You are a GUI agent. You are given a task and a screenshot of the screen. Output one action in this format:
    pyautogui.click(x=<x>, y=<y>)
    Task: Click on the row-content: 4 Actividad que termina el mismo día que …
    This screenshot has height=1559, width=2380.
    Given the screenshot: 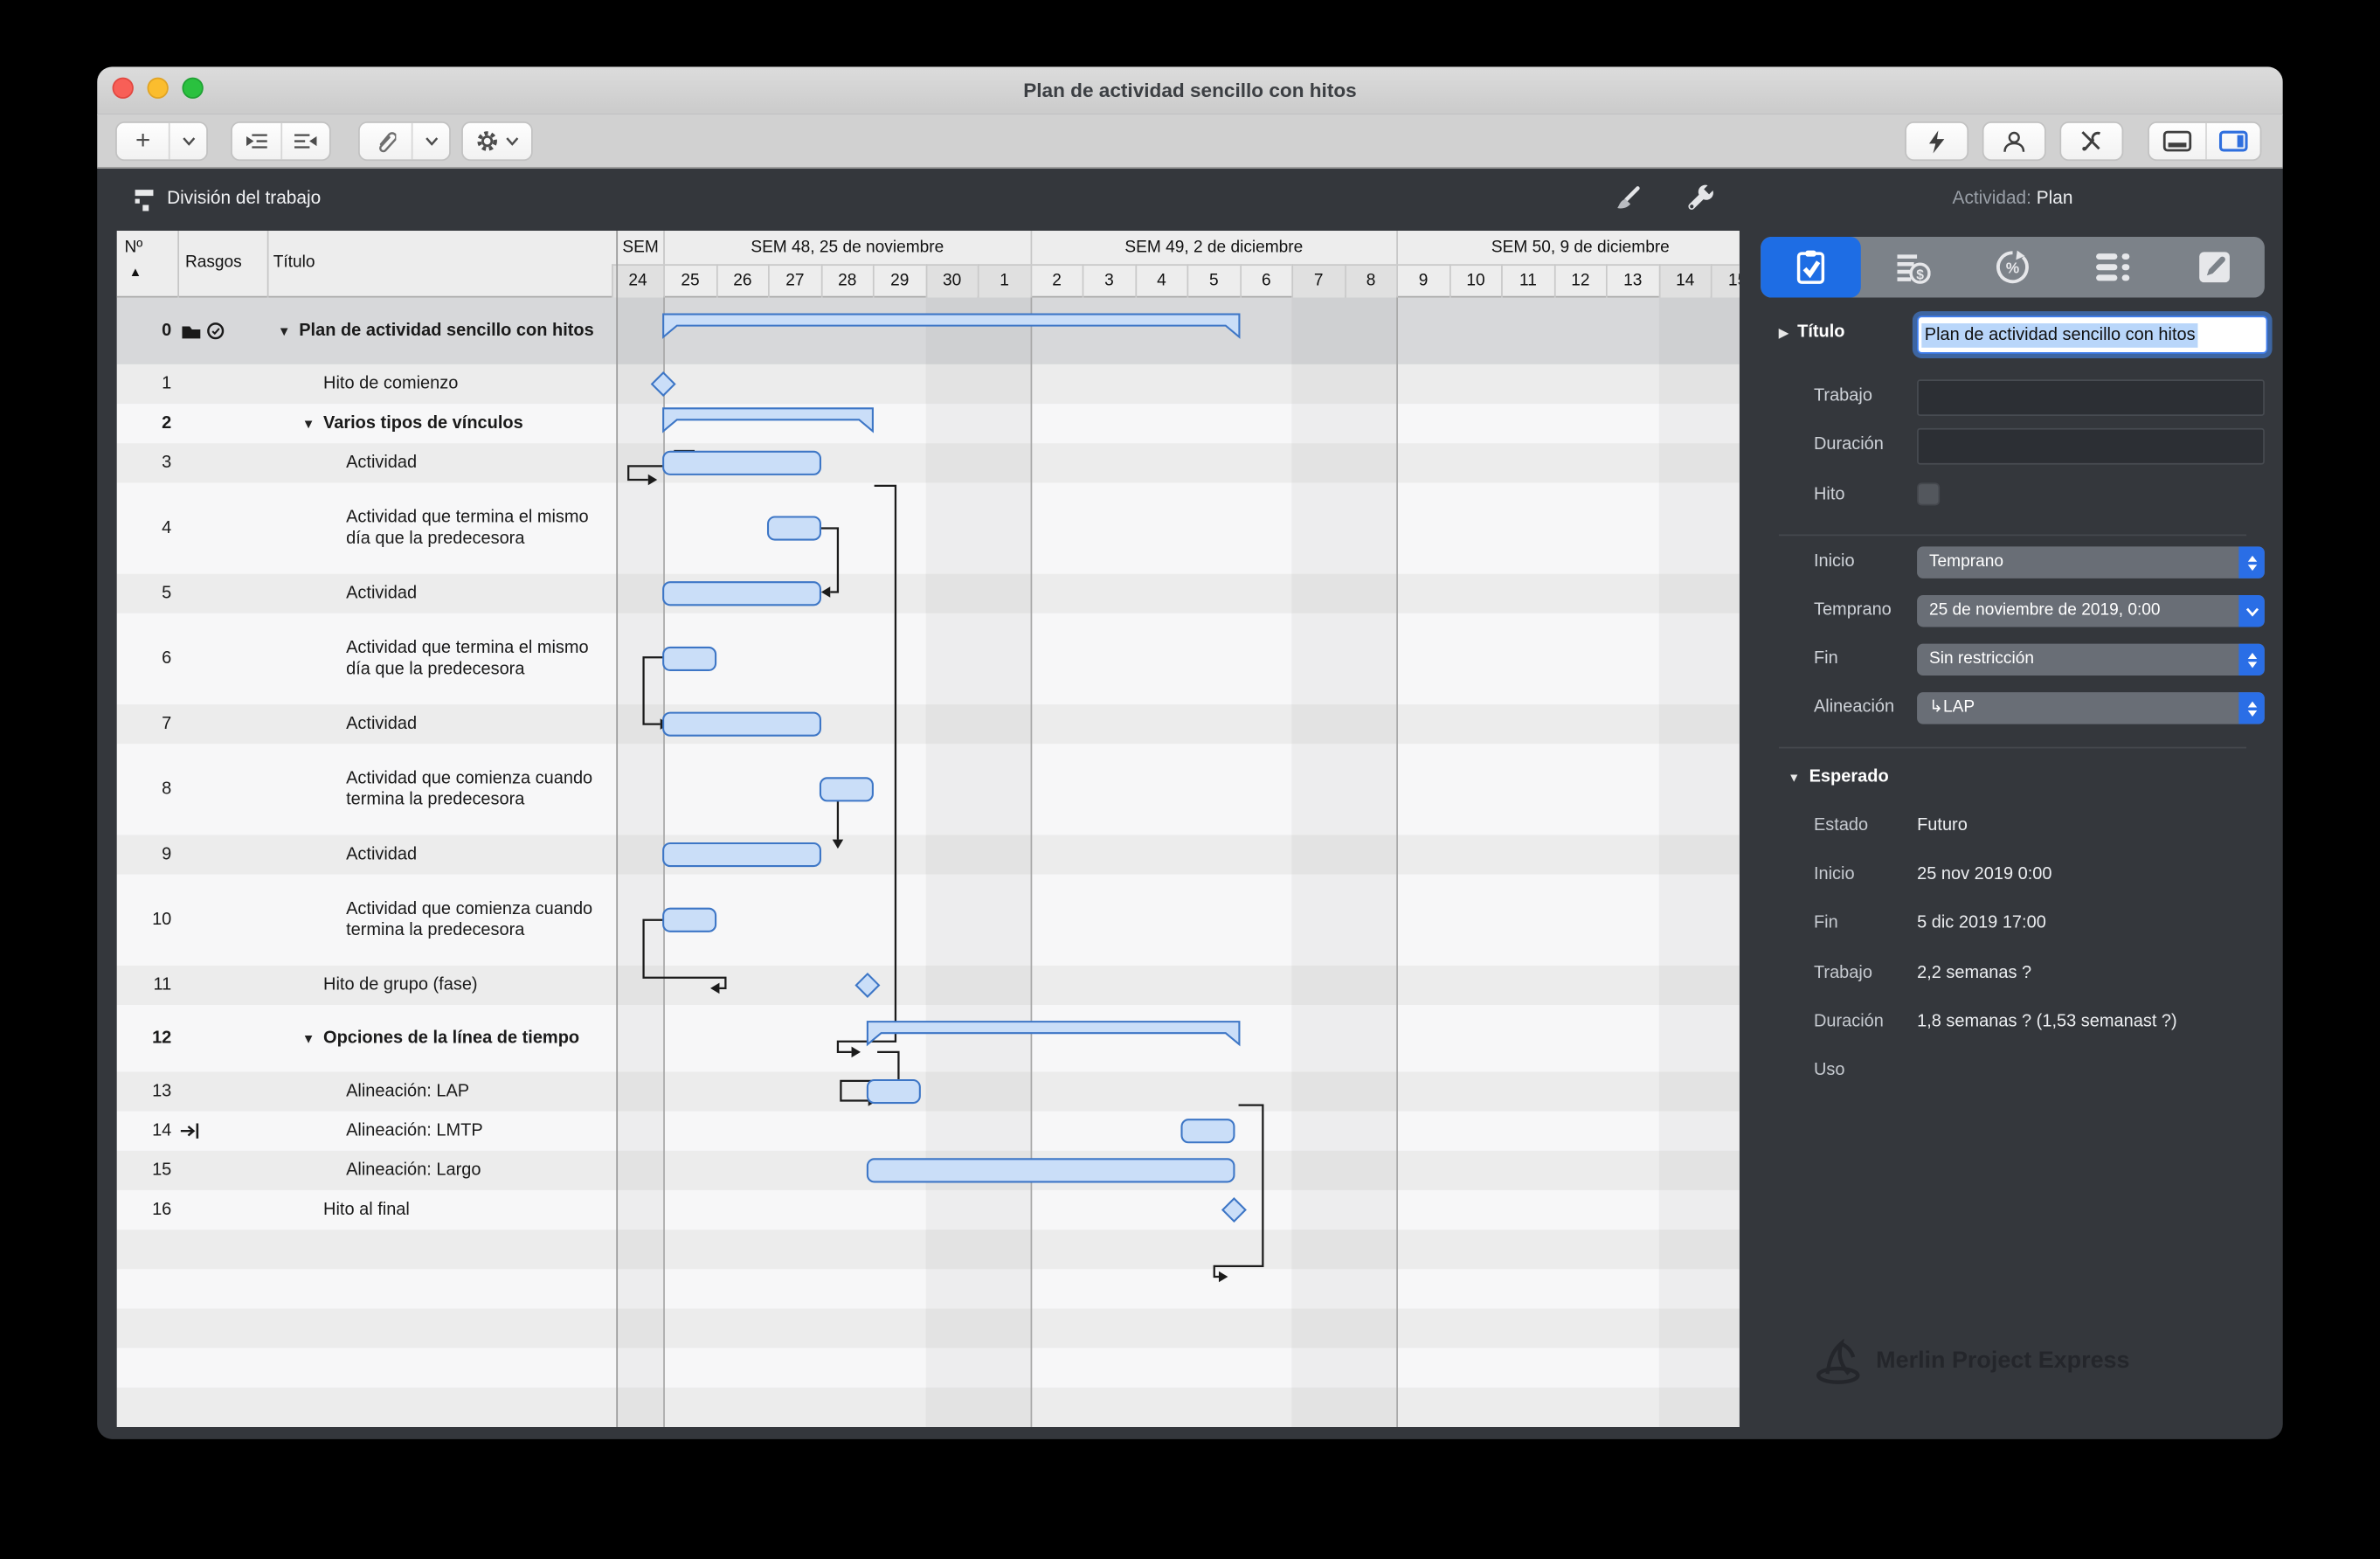 What is the action you would take?
    pyautogui.click(x=367, y=527)
    